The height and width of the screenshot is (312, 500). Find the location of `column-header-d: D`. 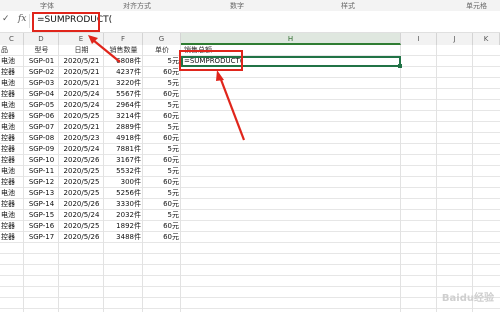

column-header-d: D is located at coordinates (41, 39).